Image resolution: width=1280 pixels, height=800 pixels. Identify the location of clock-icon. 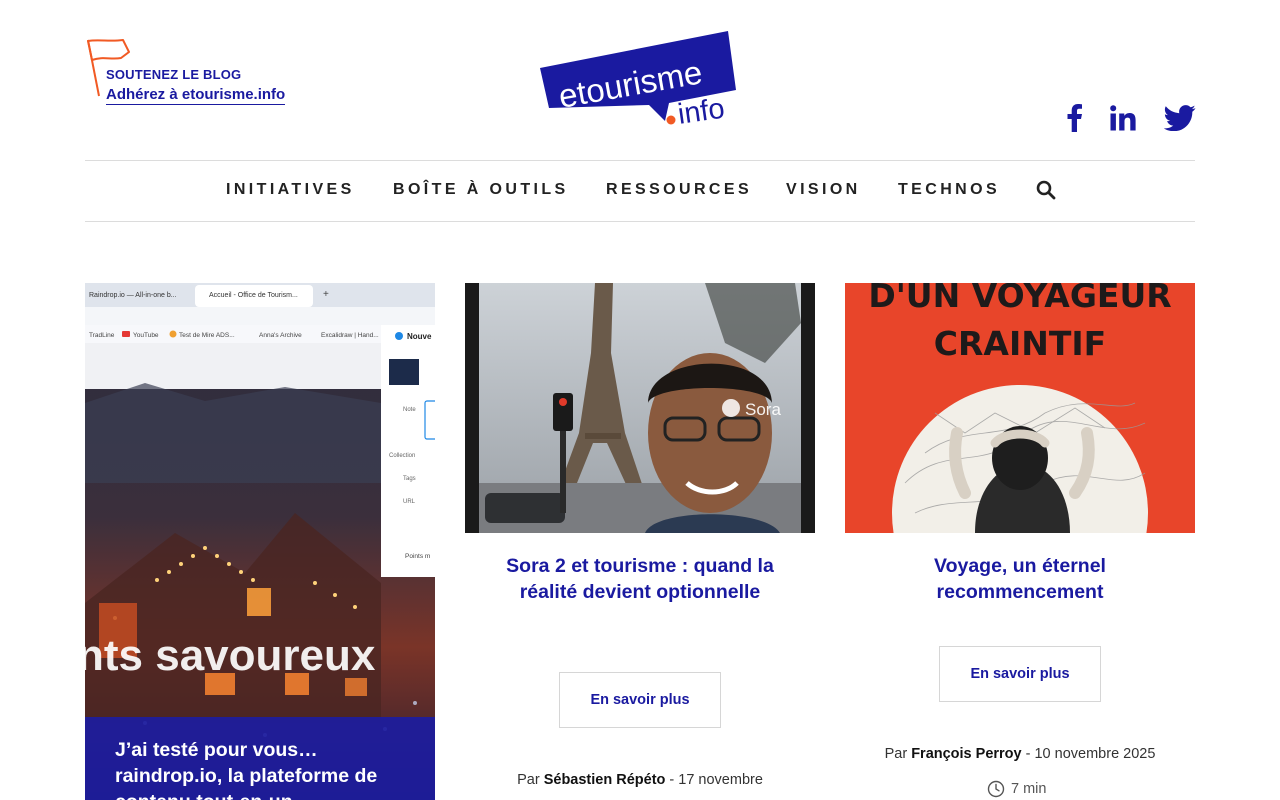
(996, 789).